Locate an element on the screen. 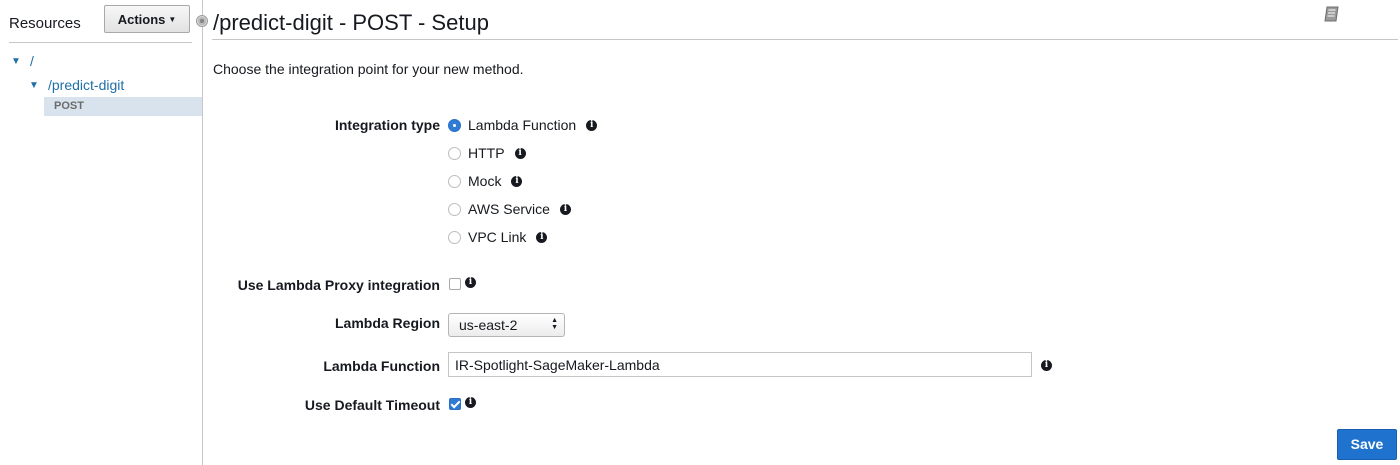 This screenshot has width=1400, height=465. radio-aws-service: AWS Service i is located at coordinates (509, 209).